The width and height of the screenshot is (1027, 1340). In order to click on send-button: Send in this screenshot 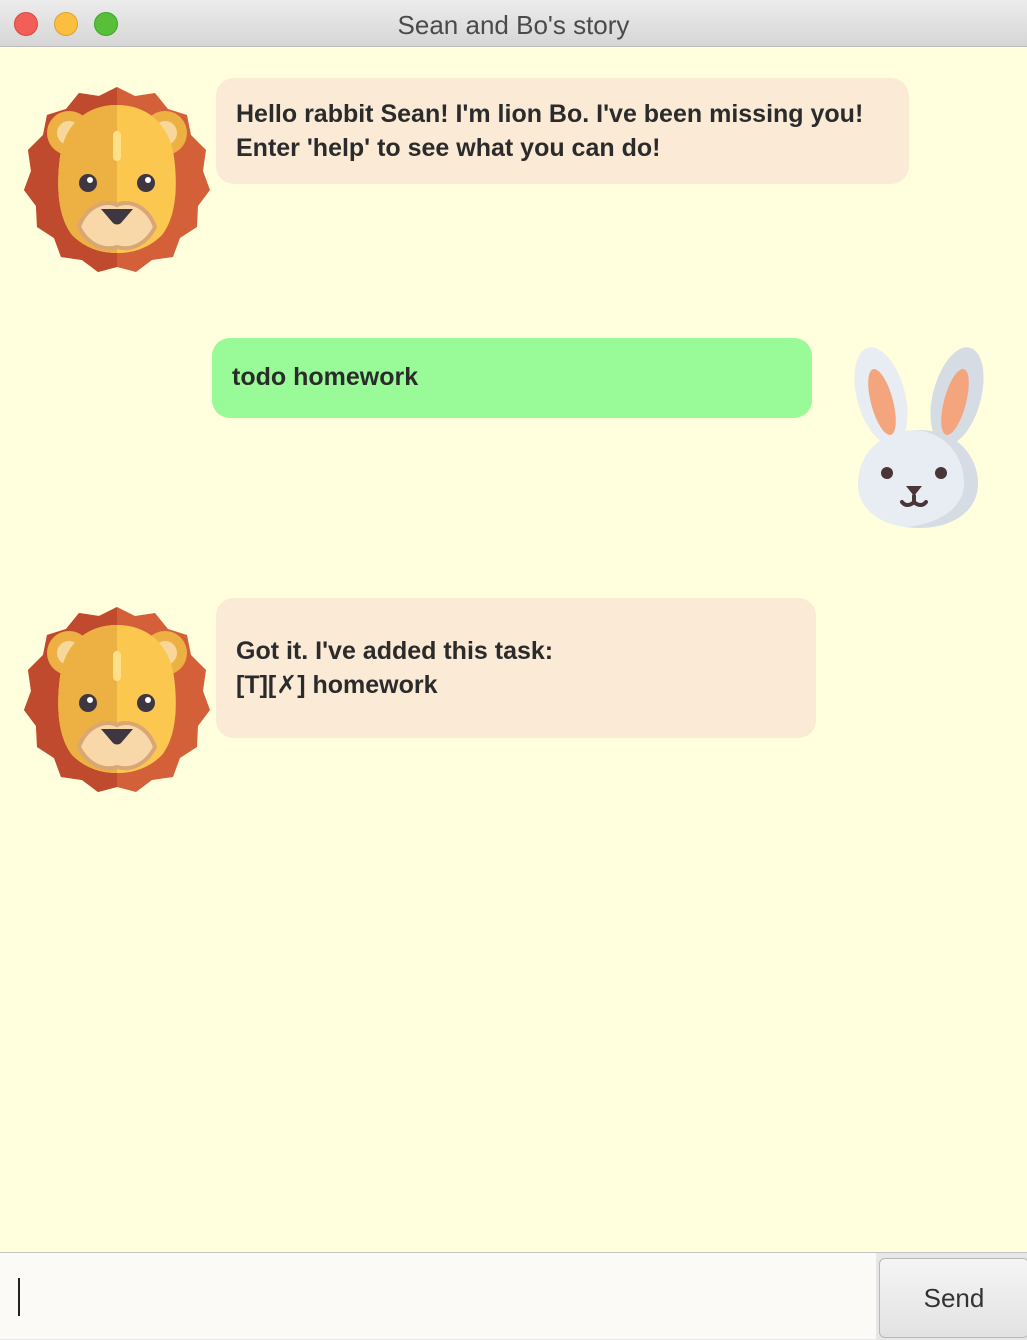, I will do `click(953, 1298)`.